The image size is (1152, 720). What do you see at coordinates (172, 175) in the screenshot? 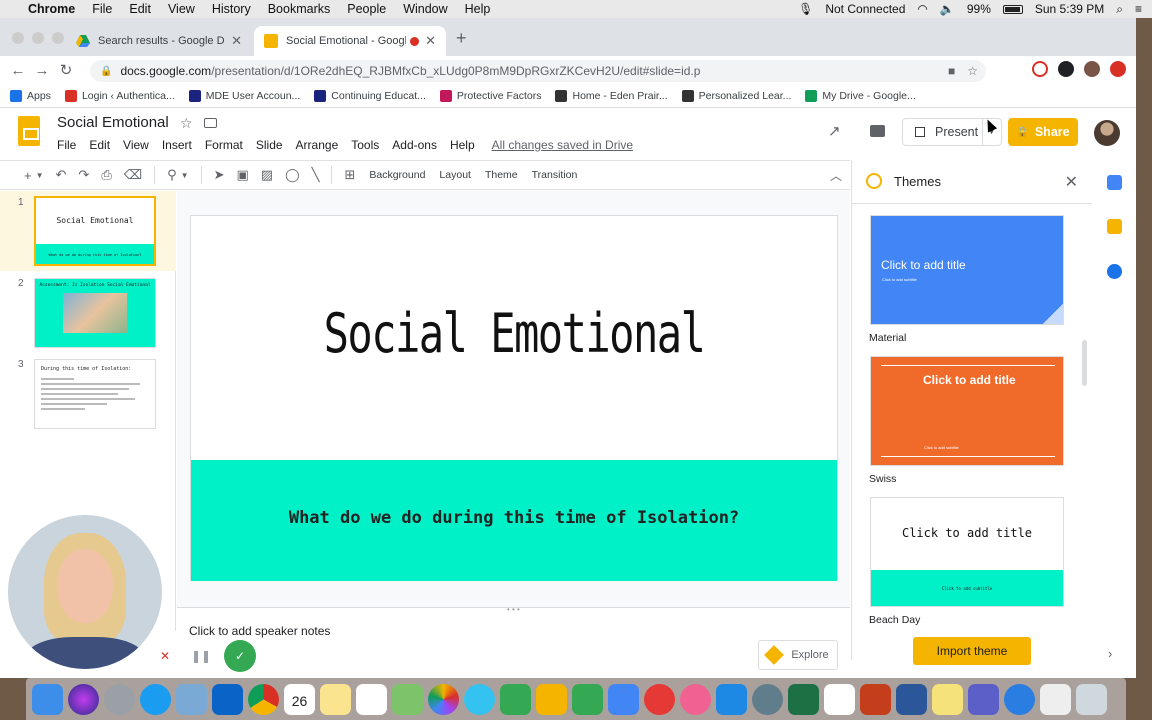
I see `zoom-icon: ⚲` at bounding box center [172, 175].